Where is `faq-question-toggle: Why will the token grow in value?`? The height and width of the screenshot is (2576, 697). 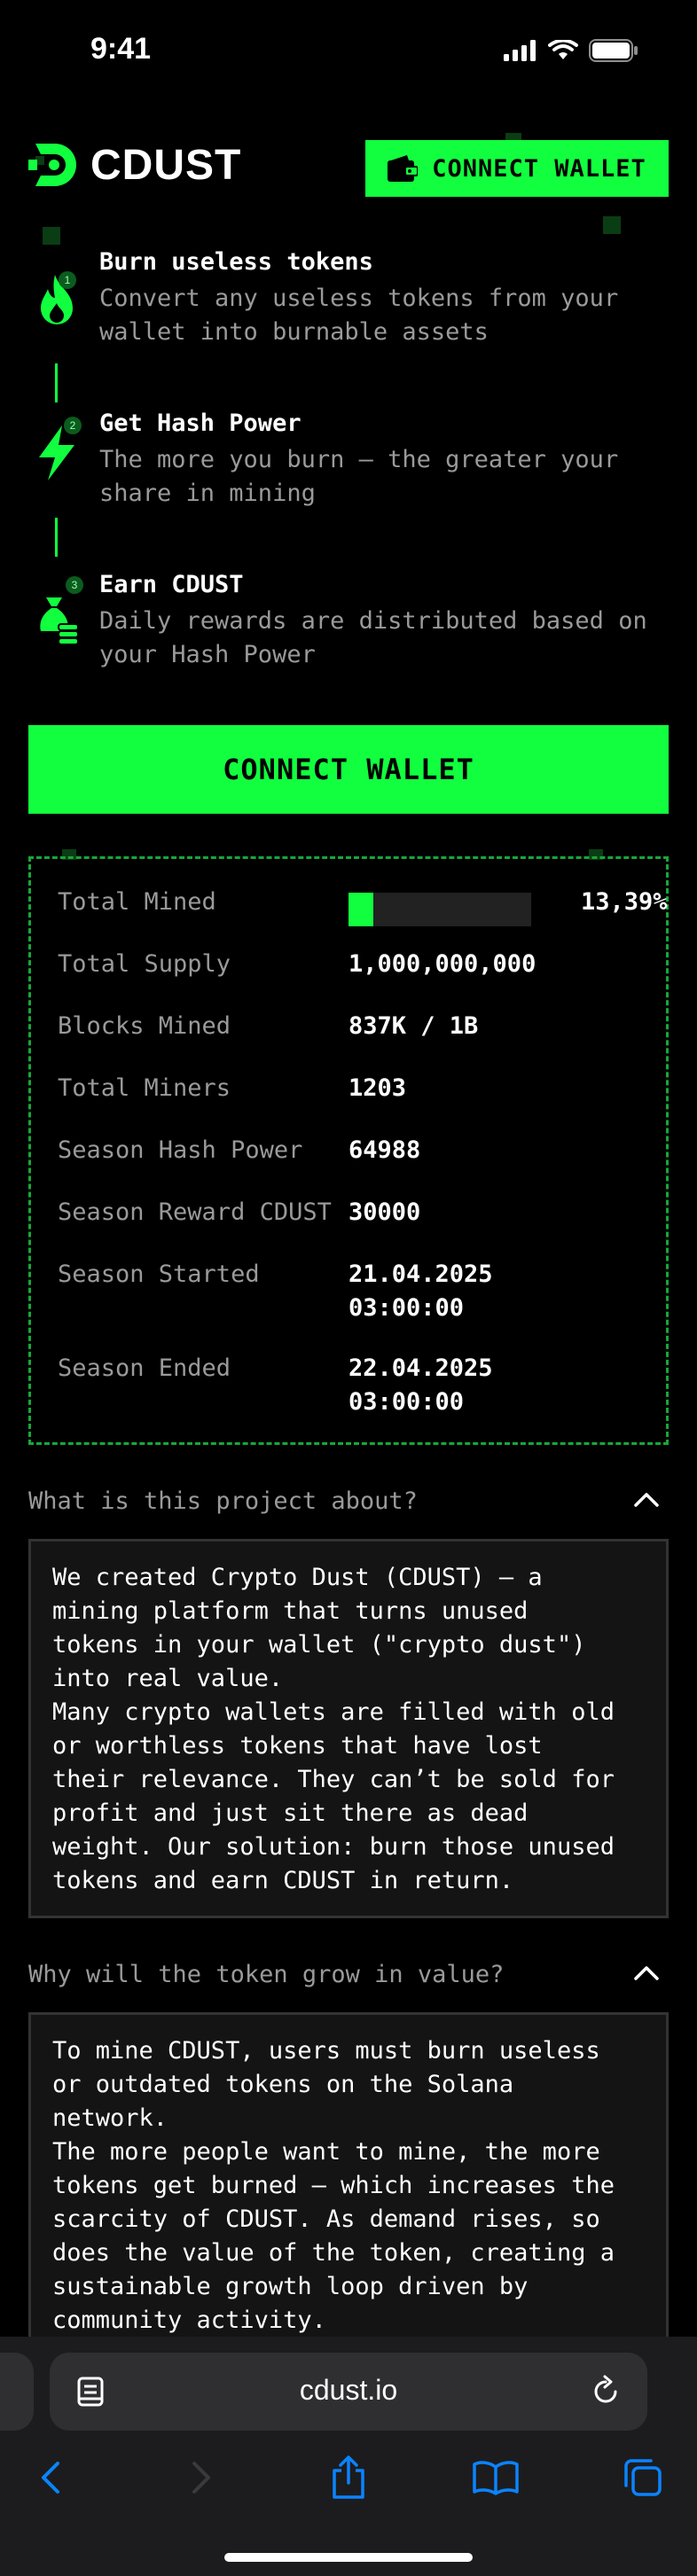 faq-question-toggle: Why will the token grow in value? is located at coordinates (348, 1978).